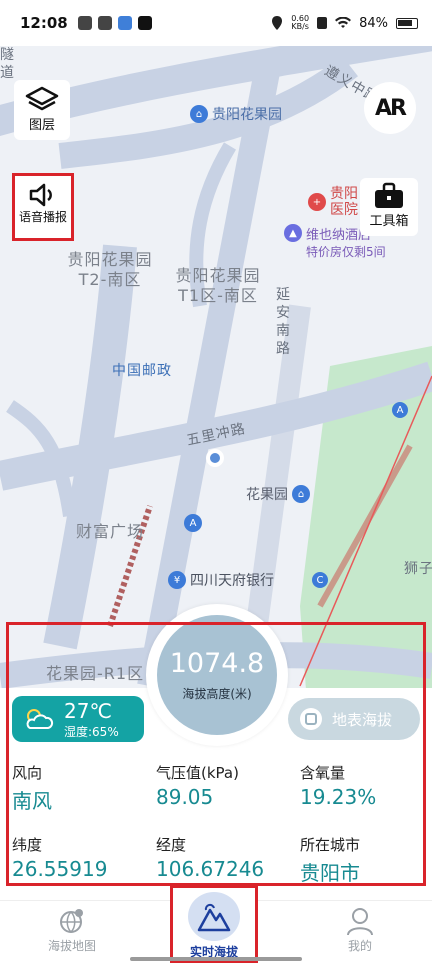 The height and width of the screenshot is (964, 432). I want to click on layers-label: 图层, so click(41, 125).